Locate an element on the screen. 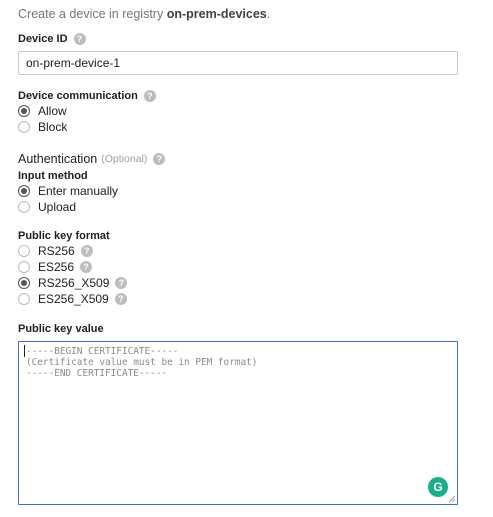  authentication-heading: Authentication (Optional) ? is located at coordinates (92, 159).